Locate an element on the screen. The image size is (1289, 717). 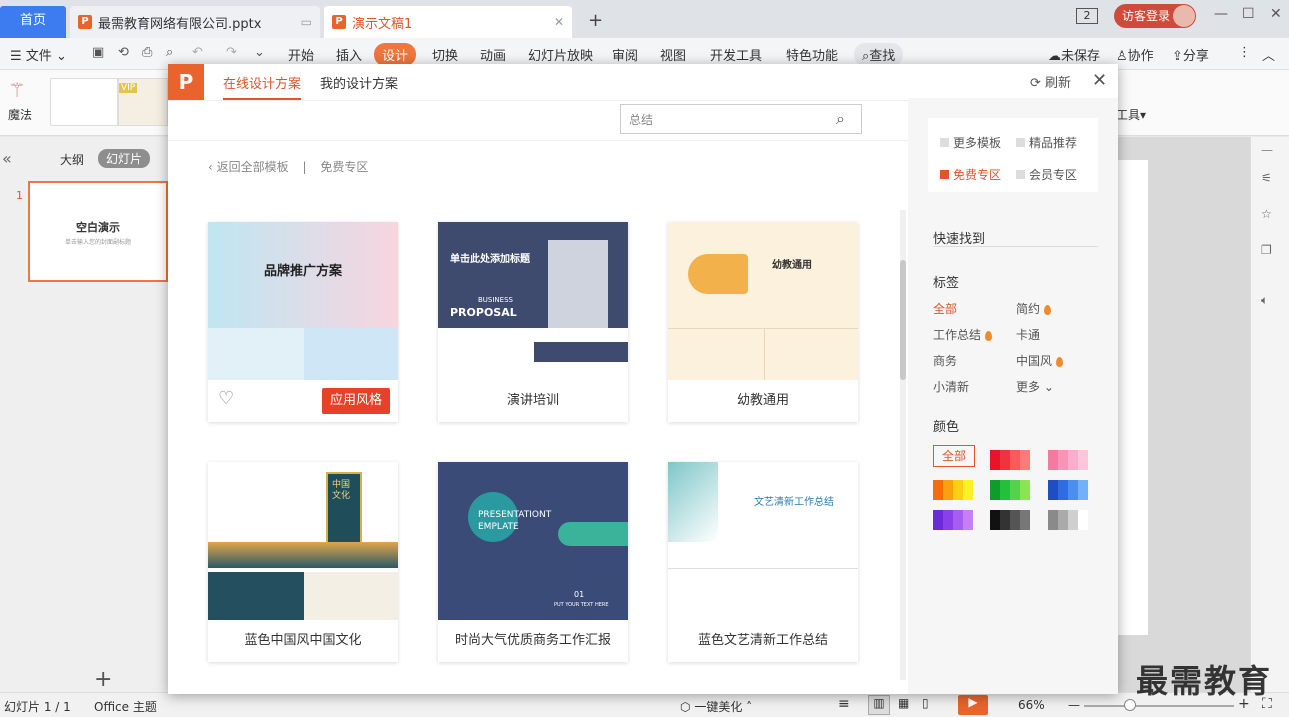
slides-tab: 幻灯片 is located at coordinates (124, 158).